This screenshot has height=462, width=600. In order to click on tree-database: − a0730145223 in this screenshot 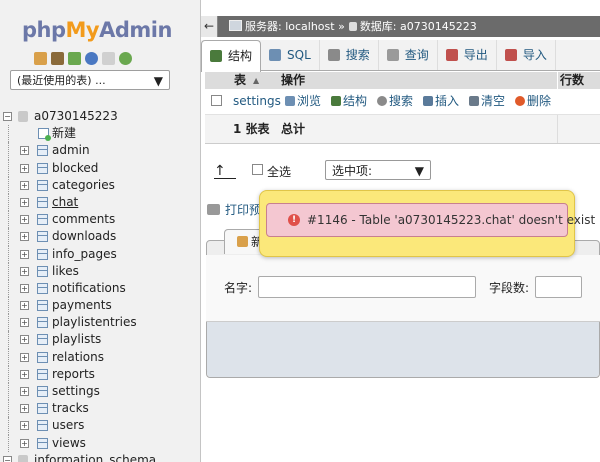, I will do `click(100, 116)`.